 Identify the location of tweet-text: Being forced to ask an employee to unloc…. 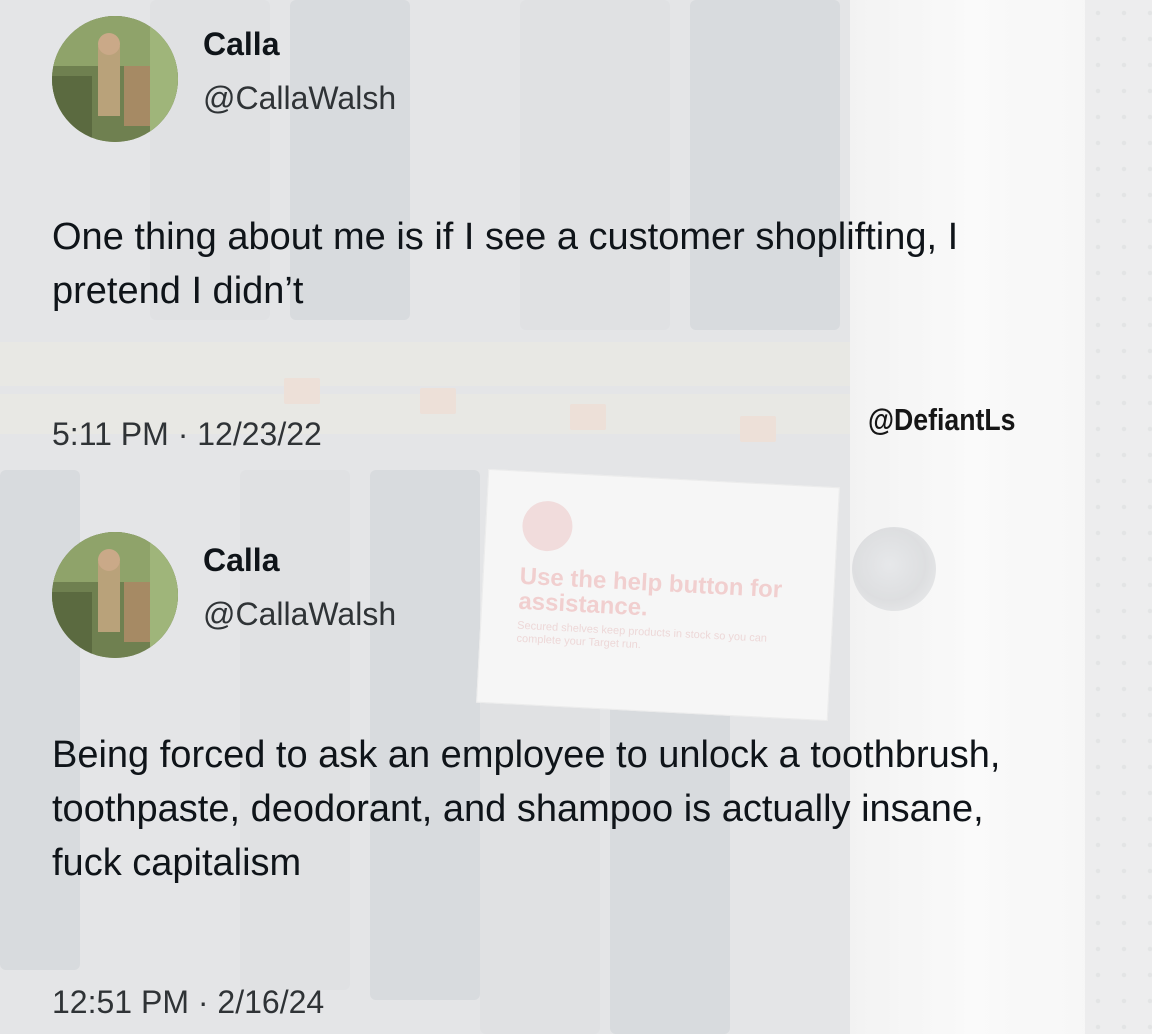
(526, 809).